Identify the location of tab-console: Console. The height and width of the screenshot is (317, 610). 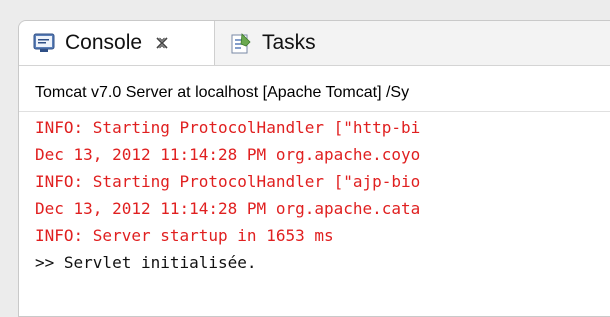
(117, 43).